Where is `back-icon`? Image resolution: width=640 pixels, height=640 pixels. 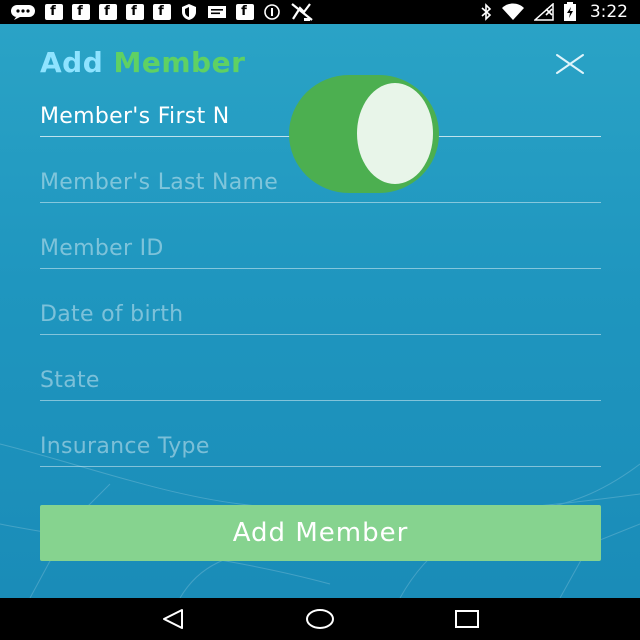
back-icon is located at coordinates (173, 619).